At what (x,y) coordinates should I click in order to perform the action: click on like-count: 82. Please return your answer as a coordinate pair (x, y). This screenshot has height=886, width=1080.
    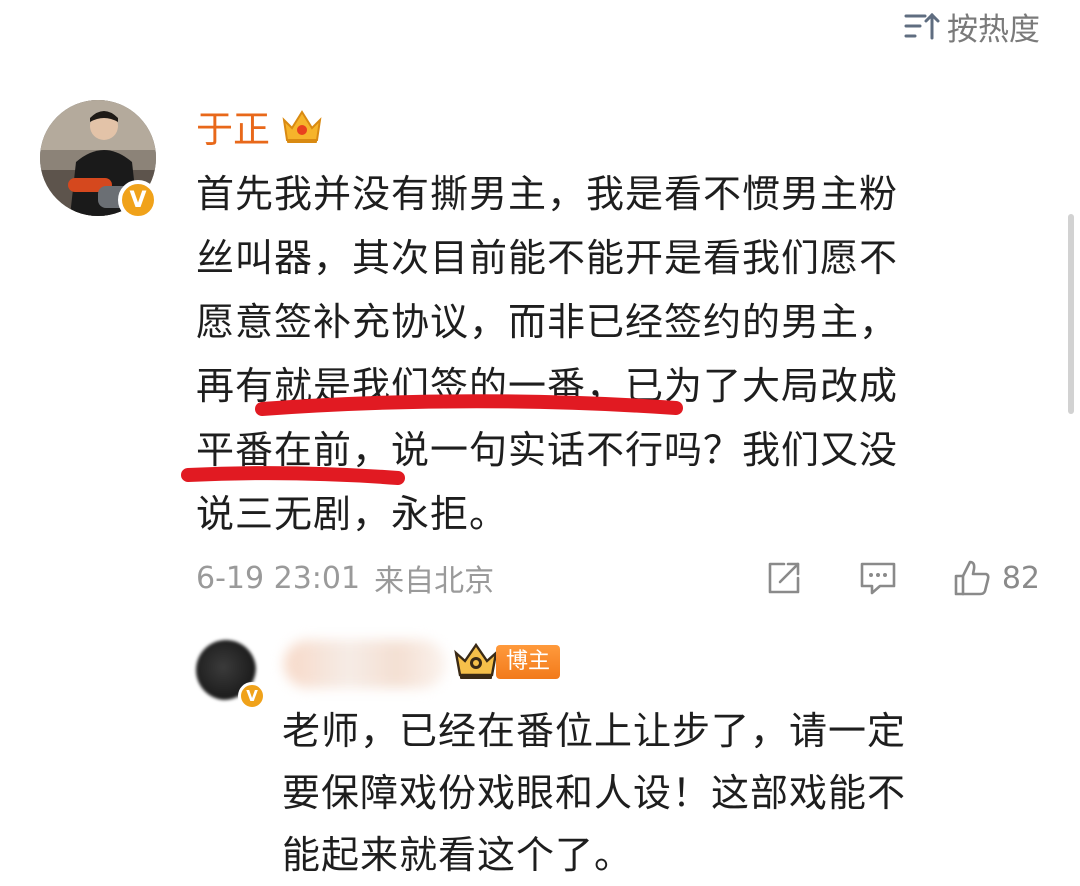
    Looking at the image, I should click on (1020, 578).